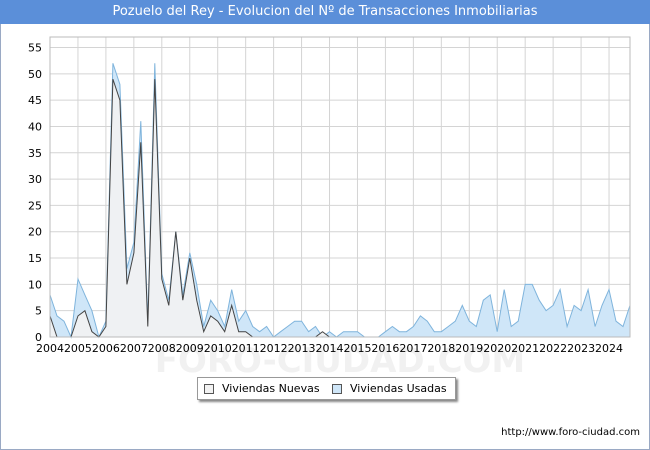 This screenshot has width=650, height=450. I want to click on x-tick-label: 2004, so click(50, 348).